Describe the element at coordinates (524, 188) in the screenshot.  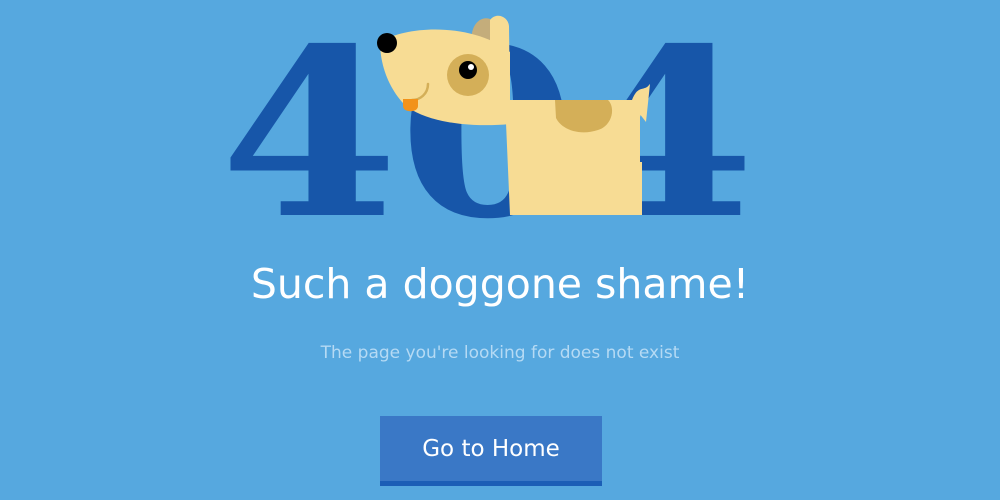
I see `dog-front-leg` at that location.